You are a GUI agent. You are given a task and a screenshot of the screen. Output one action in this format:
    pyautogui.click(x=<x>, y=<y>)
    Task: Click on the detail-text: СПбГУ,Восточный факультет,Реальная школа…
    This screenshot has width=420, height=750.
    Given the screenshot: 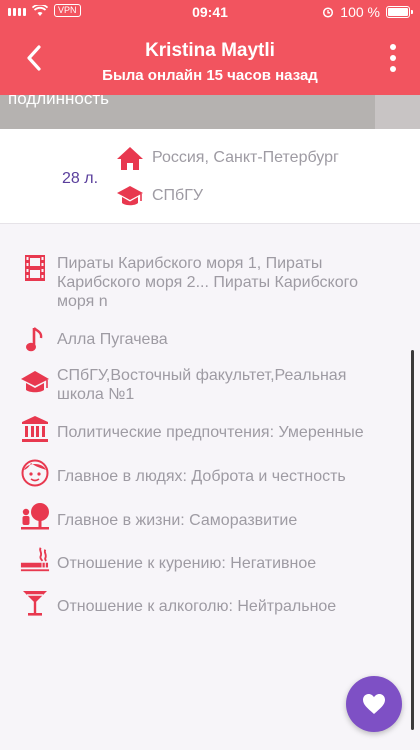 What is the action you would take?
    pyautogui.click(x=202, y=385)
    